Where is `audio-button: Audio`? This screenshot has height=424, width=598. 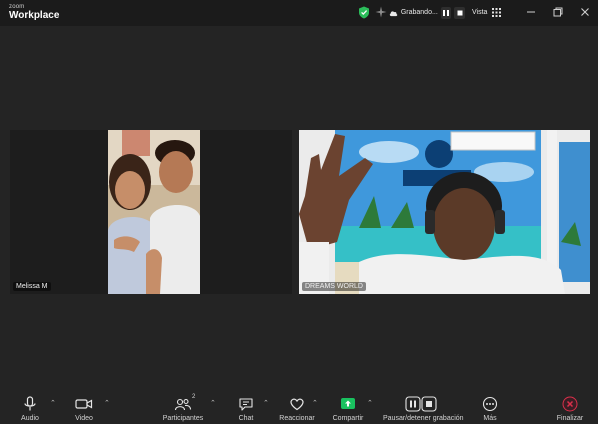 audio-button: Audio is located at coordinates (30, 407).